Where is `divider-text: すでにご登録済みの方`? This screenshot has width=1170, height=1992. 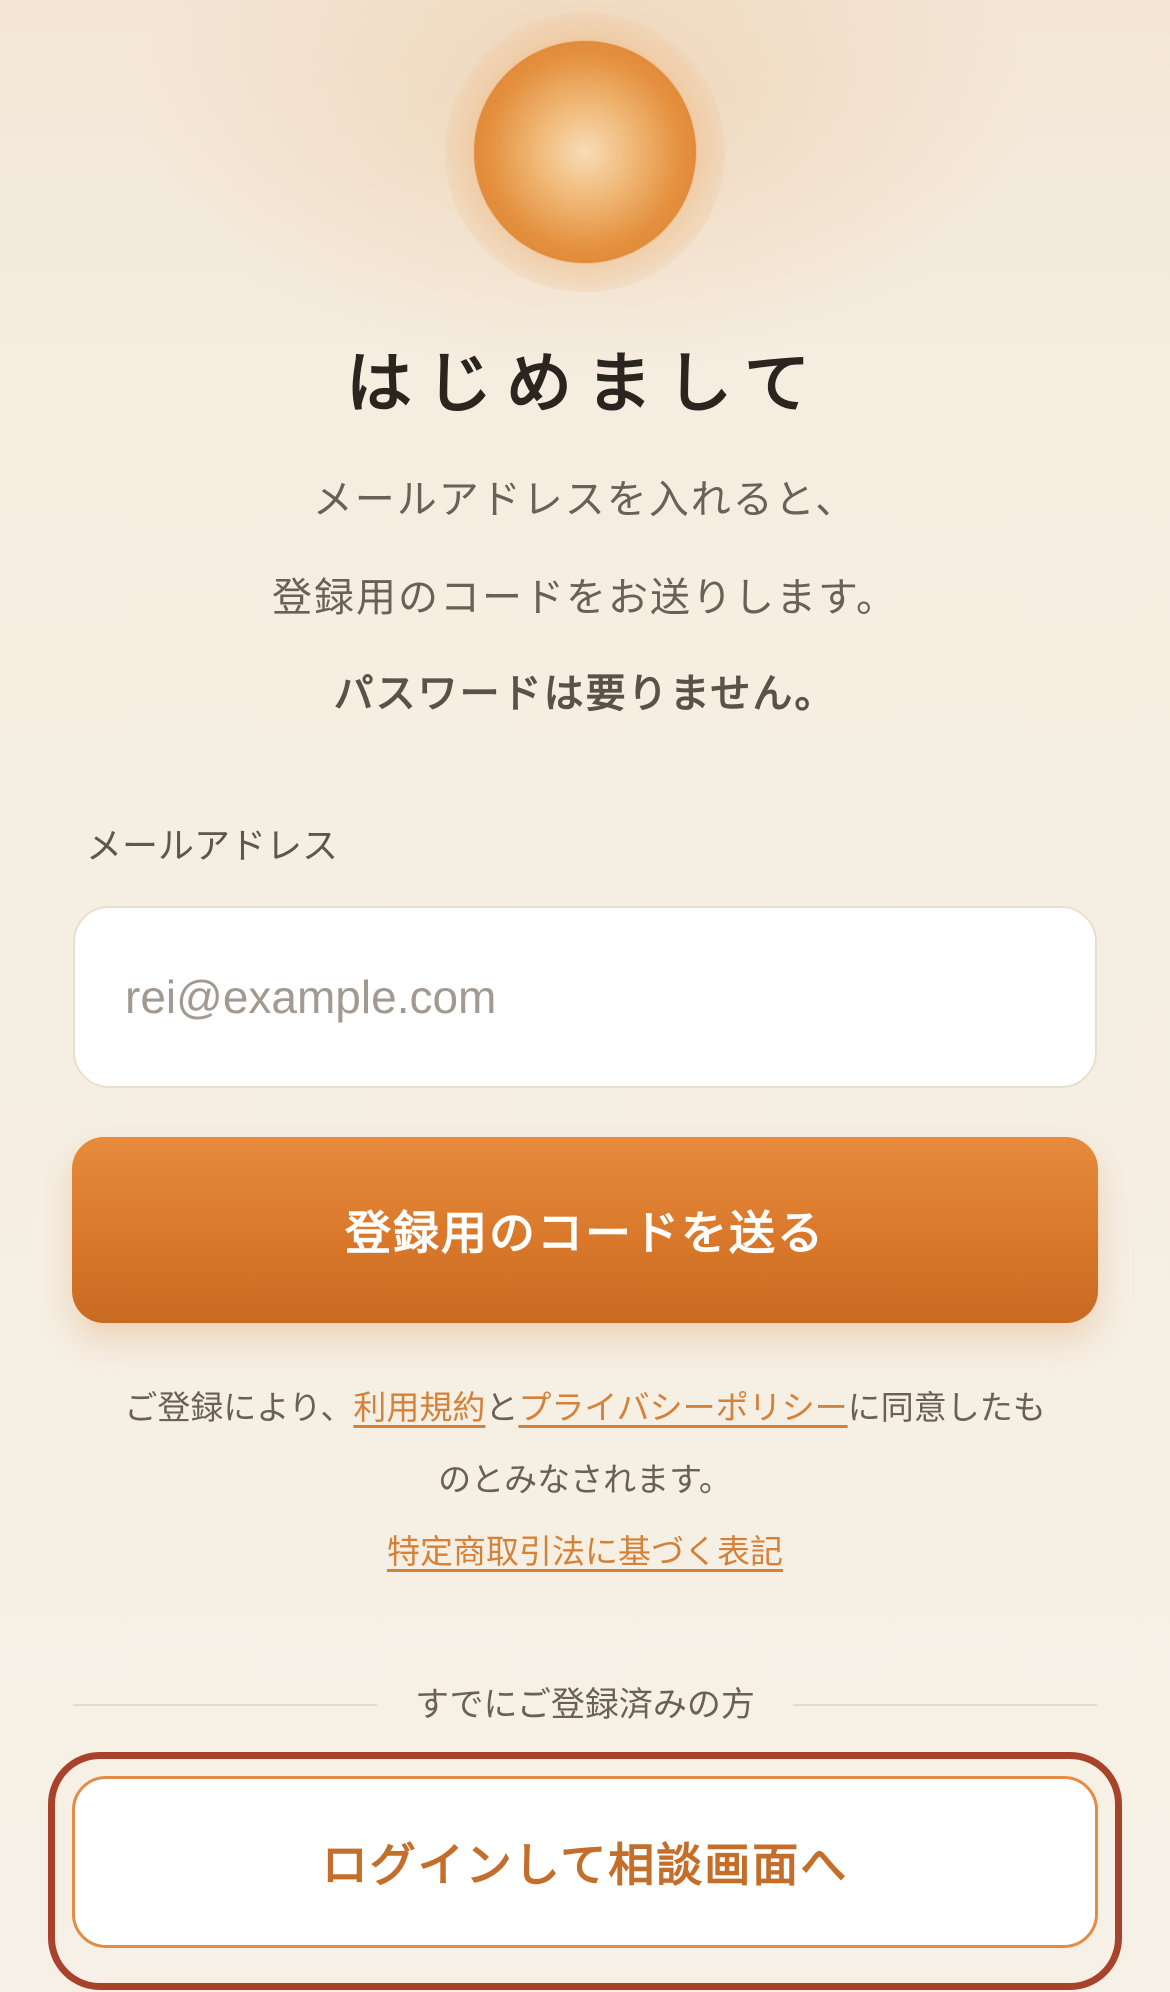
divider-text: すでにご登録済みの方 is located at coordinates (585, 1705).